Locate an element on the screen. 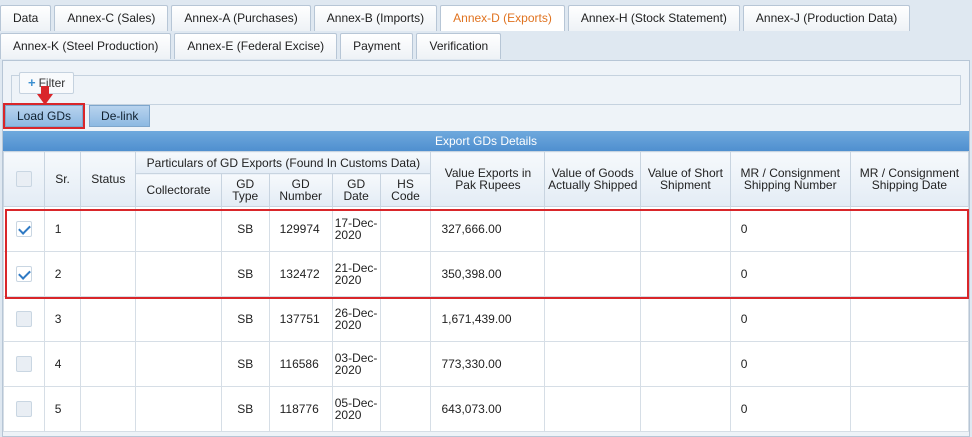 The image size is (972, 437). cell-value-exports: 350,398.00 is located at coordinates (488, 274).